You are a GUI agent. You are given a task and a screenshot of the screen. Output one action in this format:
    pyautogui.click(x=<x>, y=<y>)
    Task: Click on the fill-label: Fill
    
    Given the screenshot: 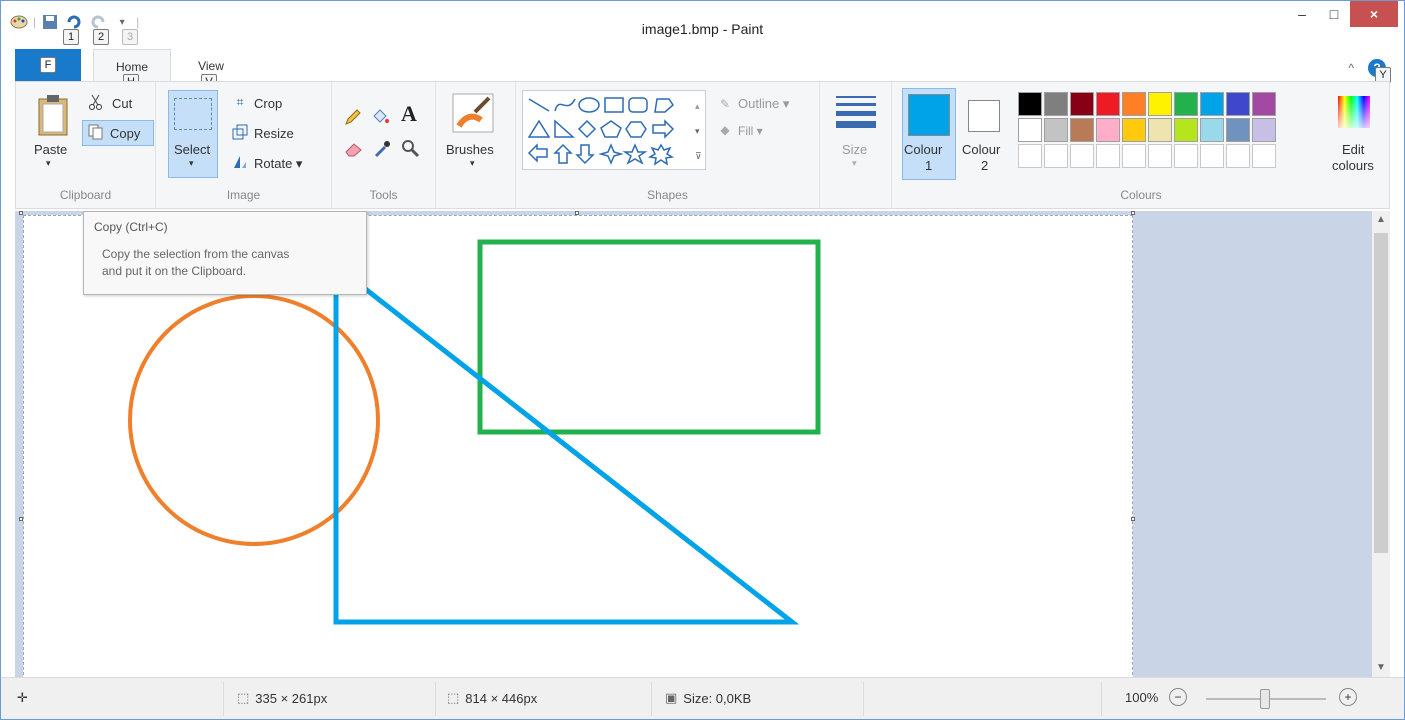 What is the action you would take?
    pyautogui.click(x=746, y=131)
    